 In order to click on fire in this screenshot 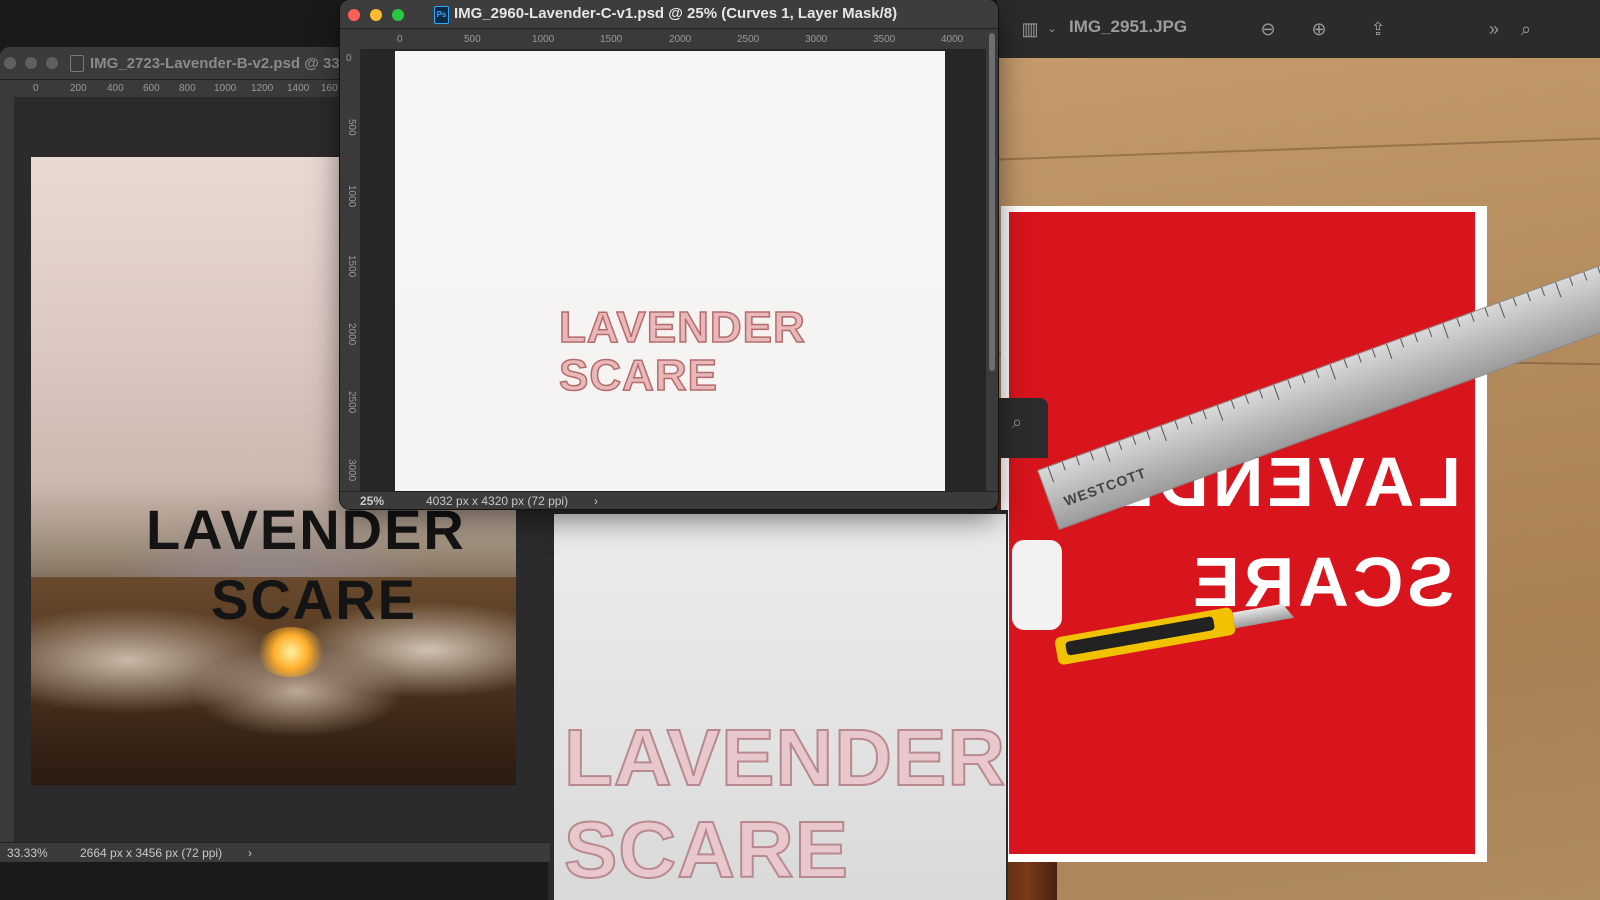, I will do `click(291, 652)`.